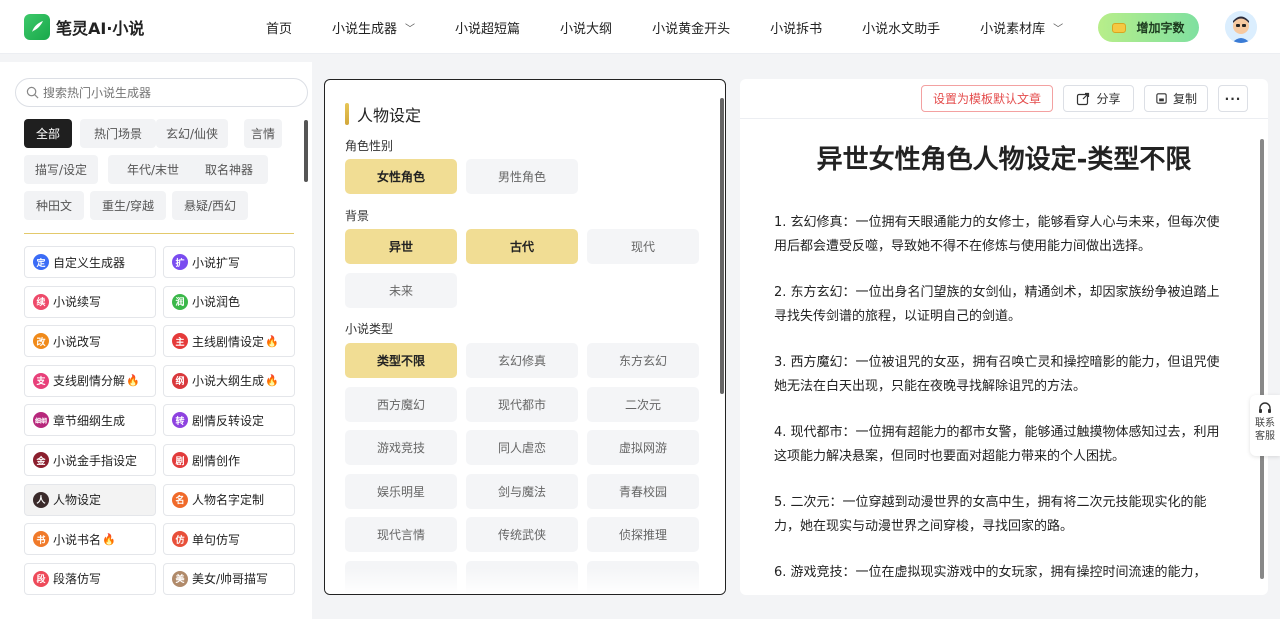  What do you see at coordinates (643, 448) in the screenshot?
I see `option-chip: 虚拟网游` at bounding box center [643, 448].